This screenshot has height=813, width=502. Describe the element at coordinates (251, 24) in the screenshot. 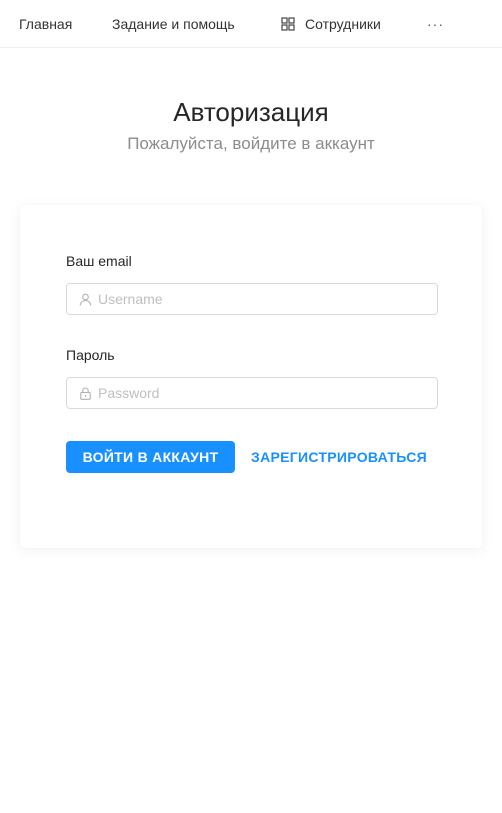

I see `top-navigation: Главная Задание и помощь Сотрудники ···` at that location.